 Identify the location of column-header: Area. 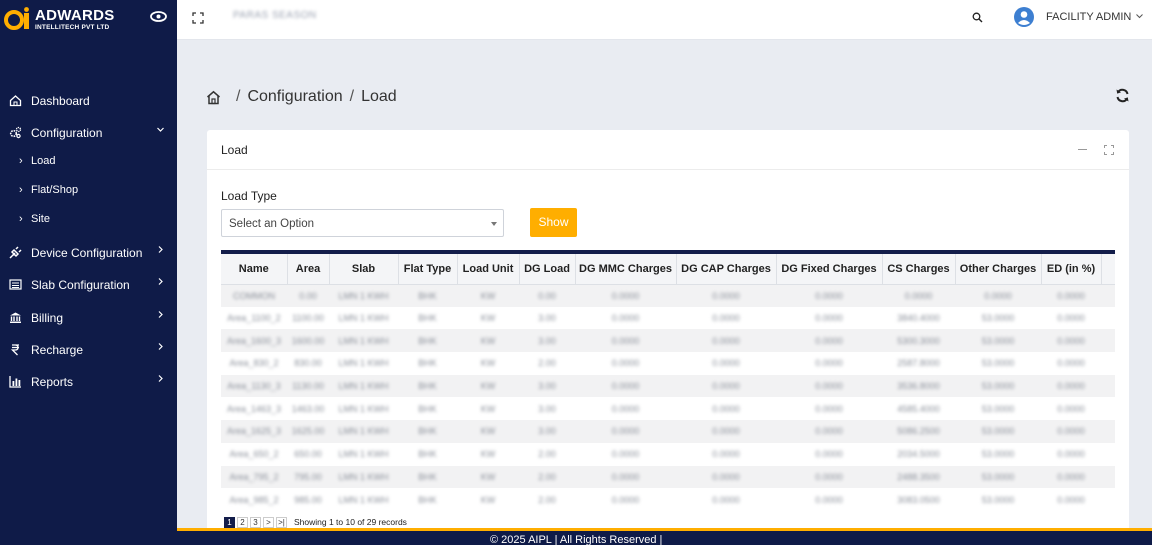
(308, 269).